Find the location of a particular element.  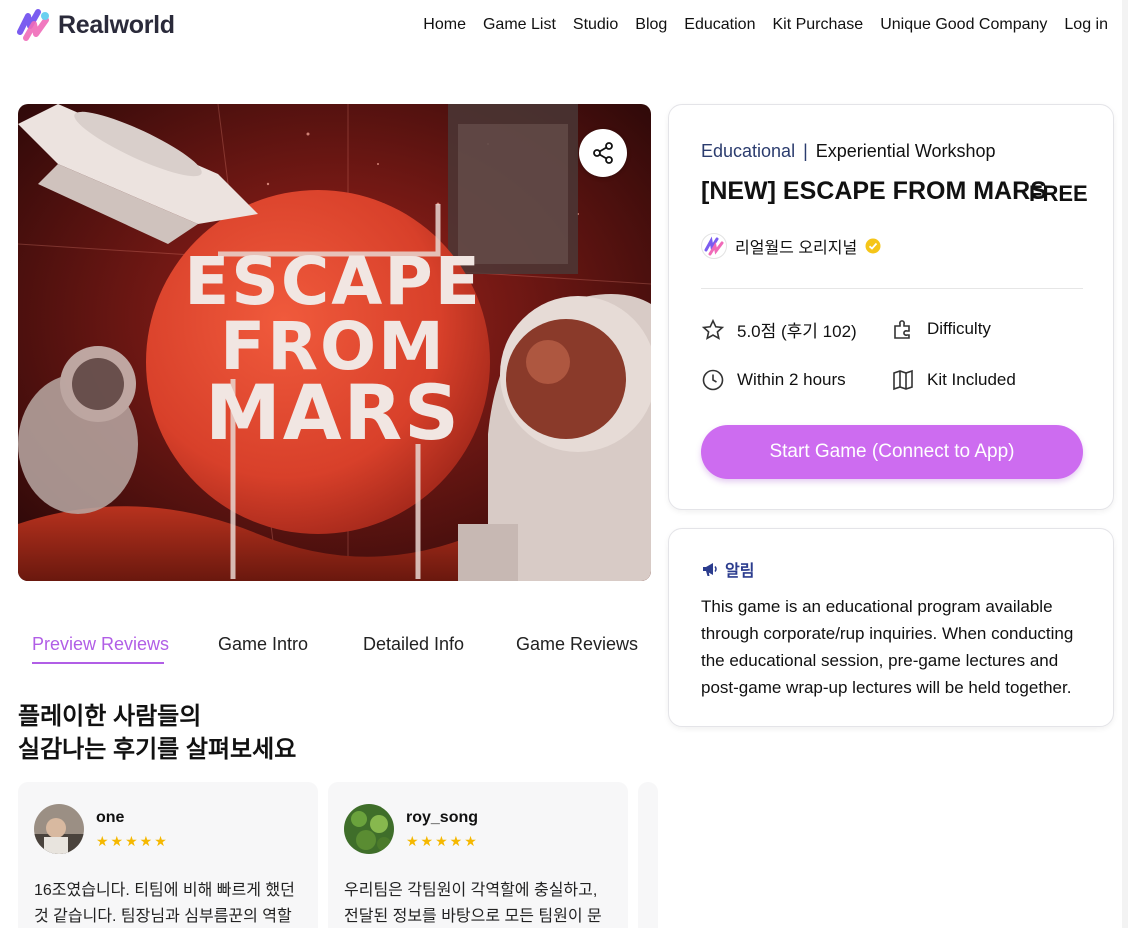

game-author: 리얼월드 오리지널 is located at coordinates (791, 246).